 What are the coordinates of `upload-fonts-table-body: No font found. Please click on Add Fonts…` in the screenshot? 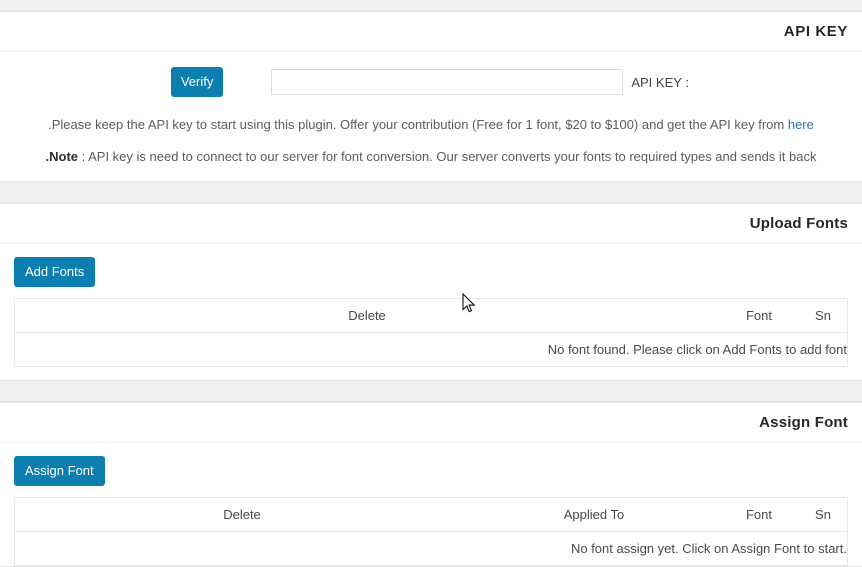 It's located at (431, 350).